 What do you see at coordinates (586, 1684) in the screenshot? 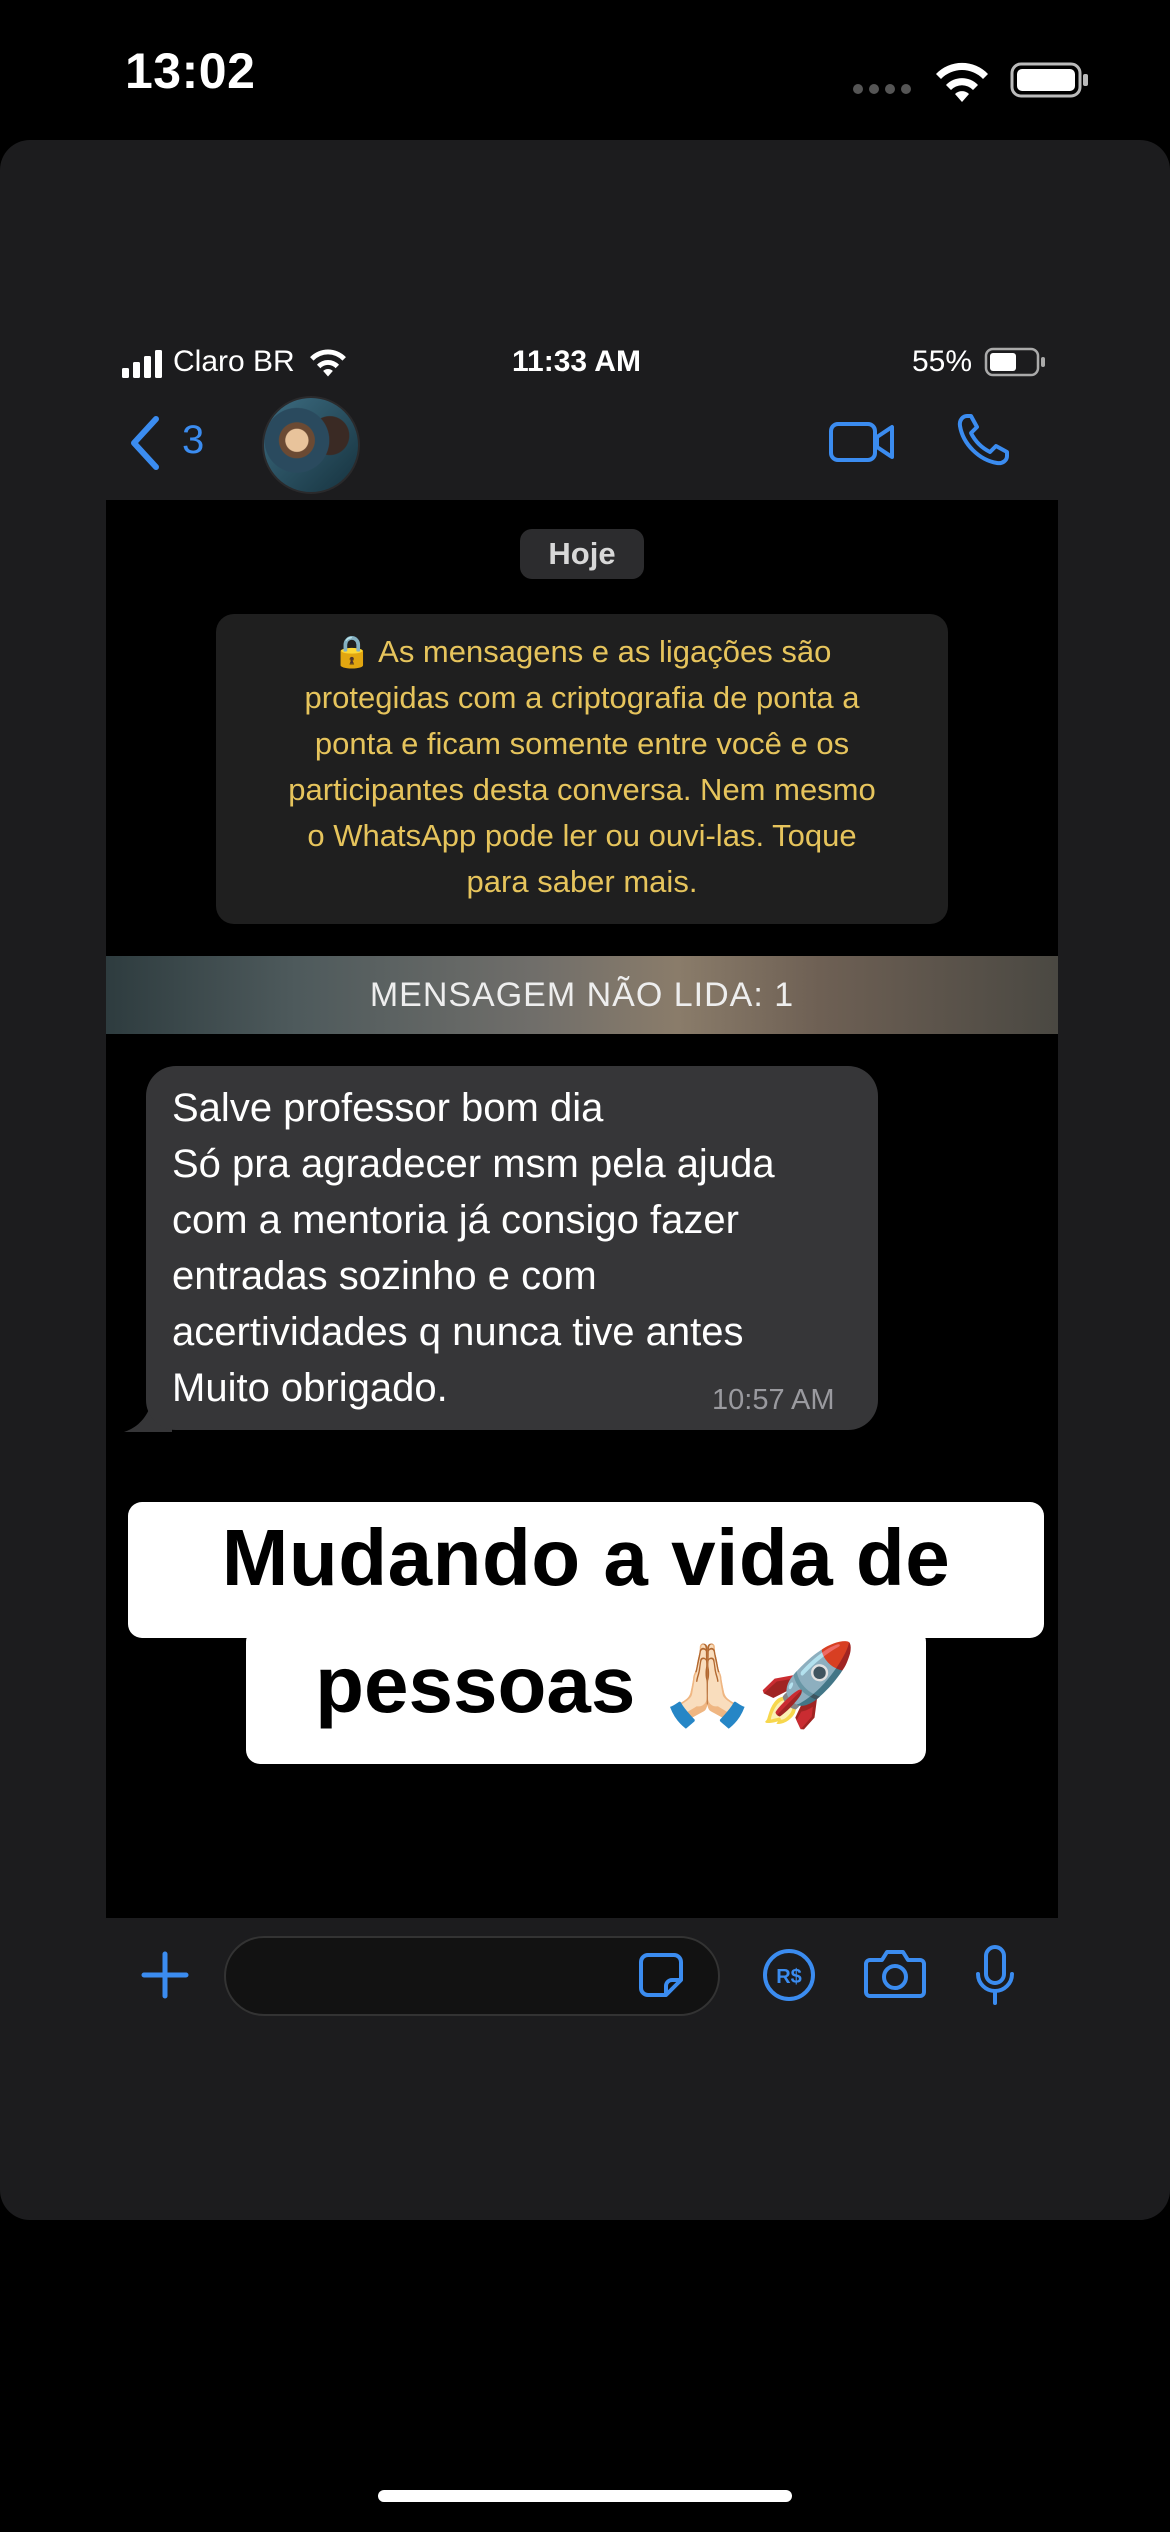
I see `caption-line2: pessoas 🙏🏻🚀` at bounding box center [586, 1684].